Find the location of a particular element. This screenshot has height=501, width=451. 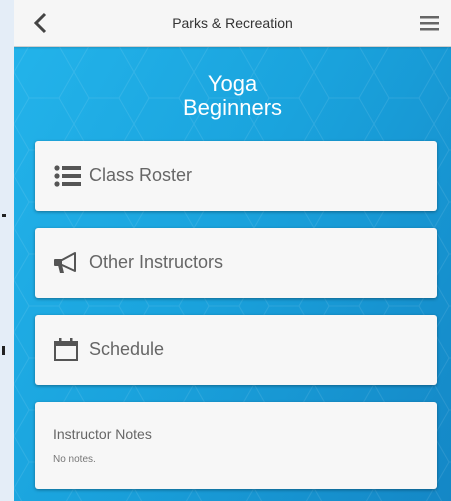

calendar-icon is located at coordinates (66, 349).